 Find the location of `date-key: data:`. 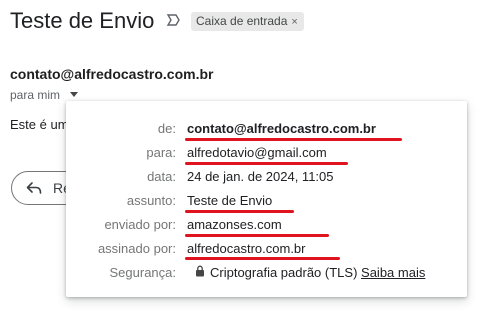

date-key: data: is located at coordinates (161, 176).